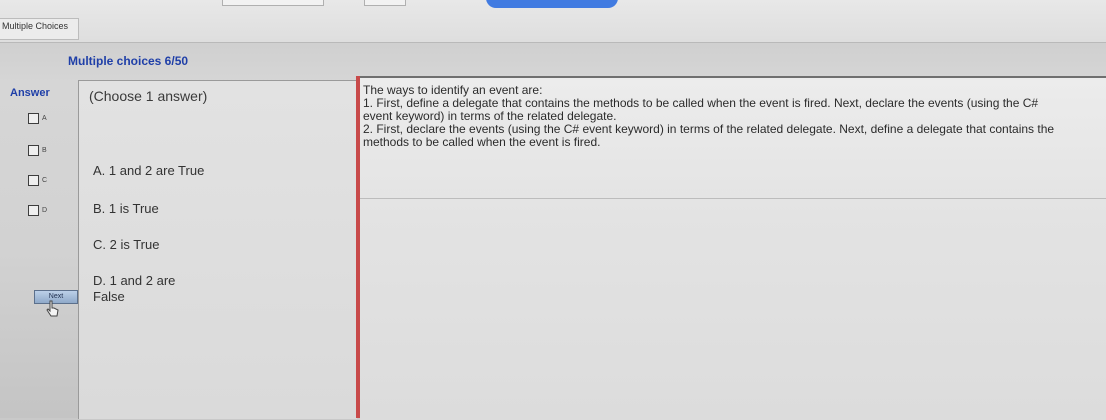 This screenshot has width=1106, height=420. I want to click on question-divider, so click(733, 198).